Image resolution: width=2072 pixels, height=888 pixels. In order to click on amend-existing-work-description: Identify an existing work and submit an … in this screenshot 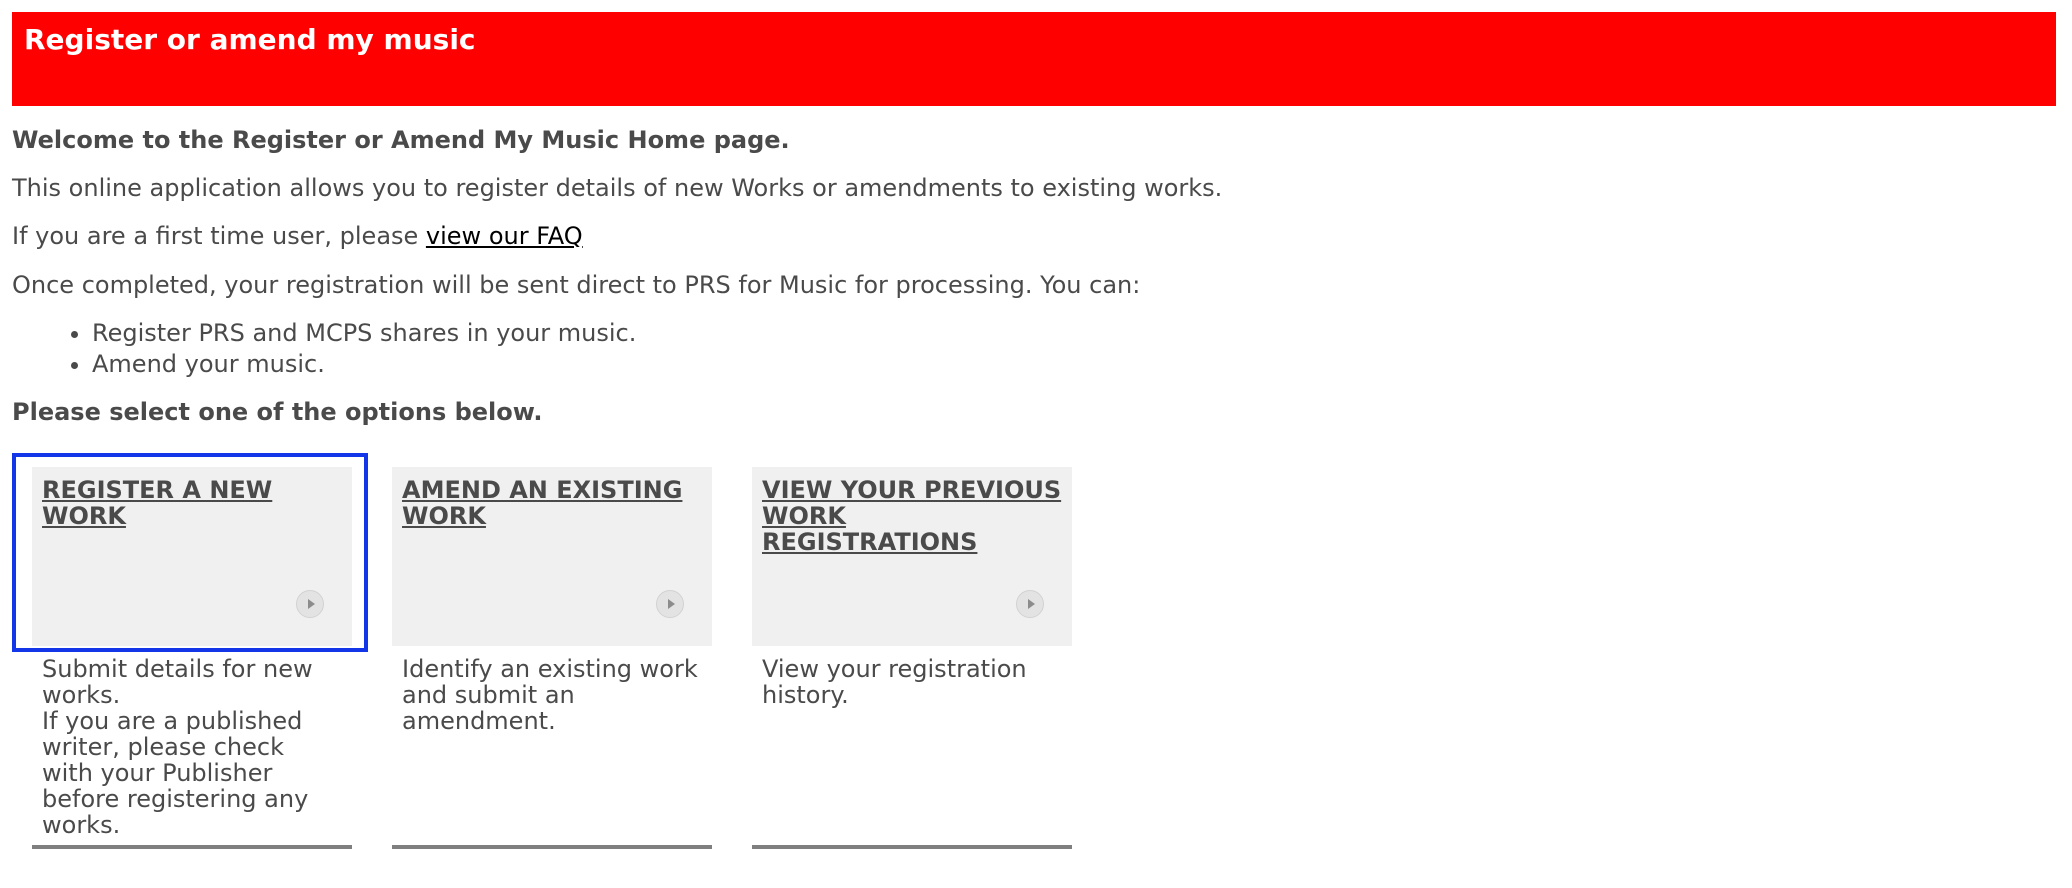, I will do `click(552, 690)`.